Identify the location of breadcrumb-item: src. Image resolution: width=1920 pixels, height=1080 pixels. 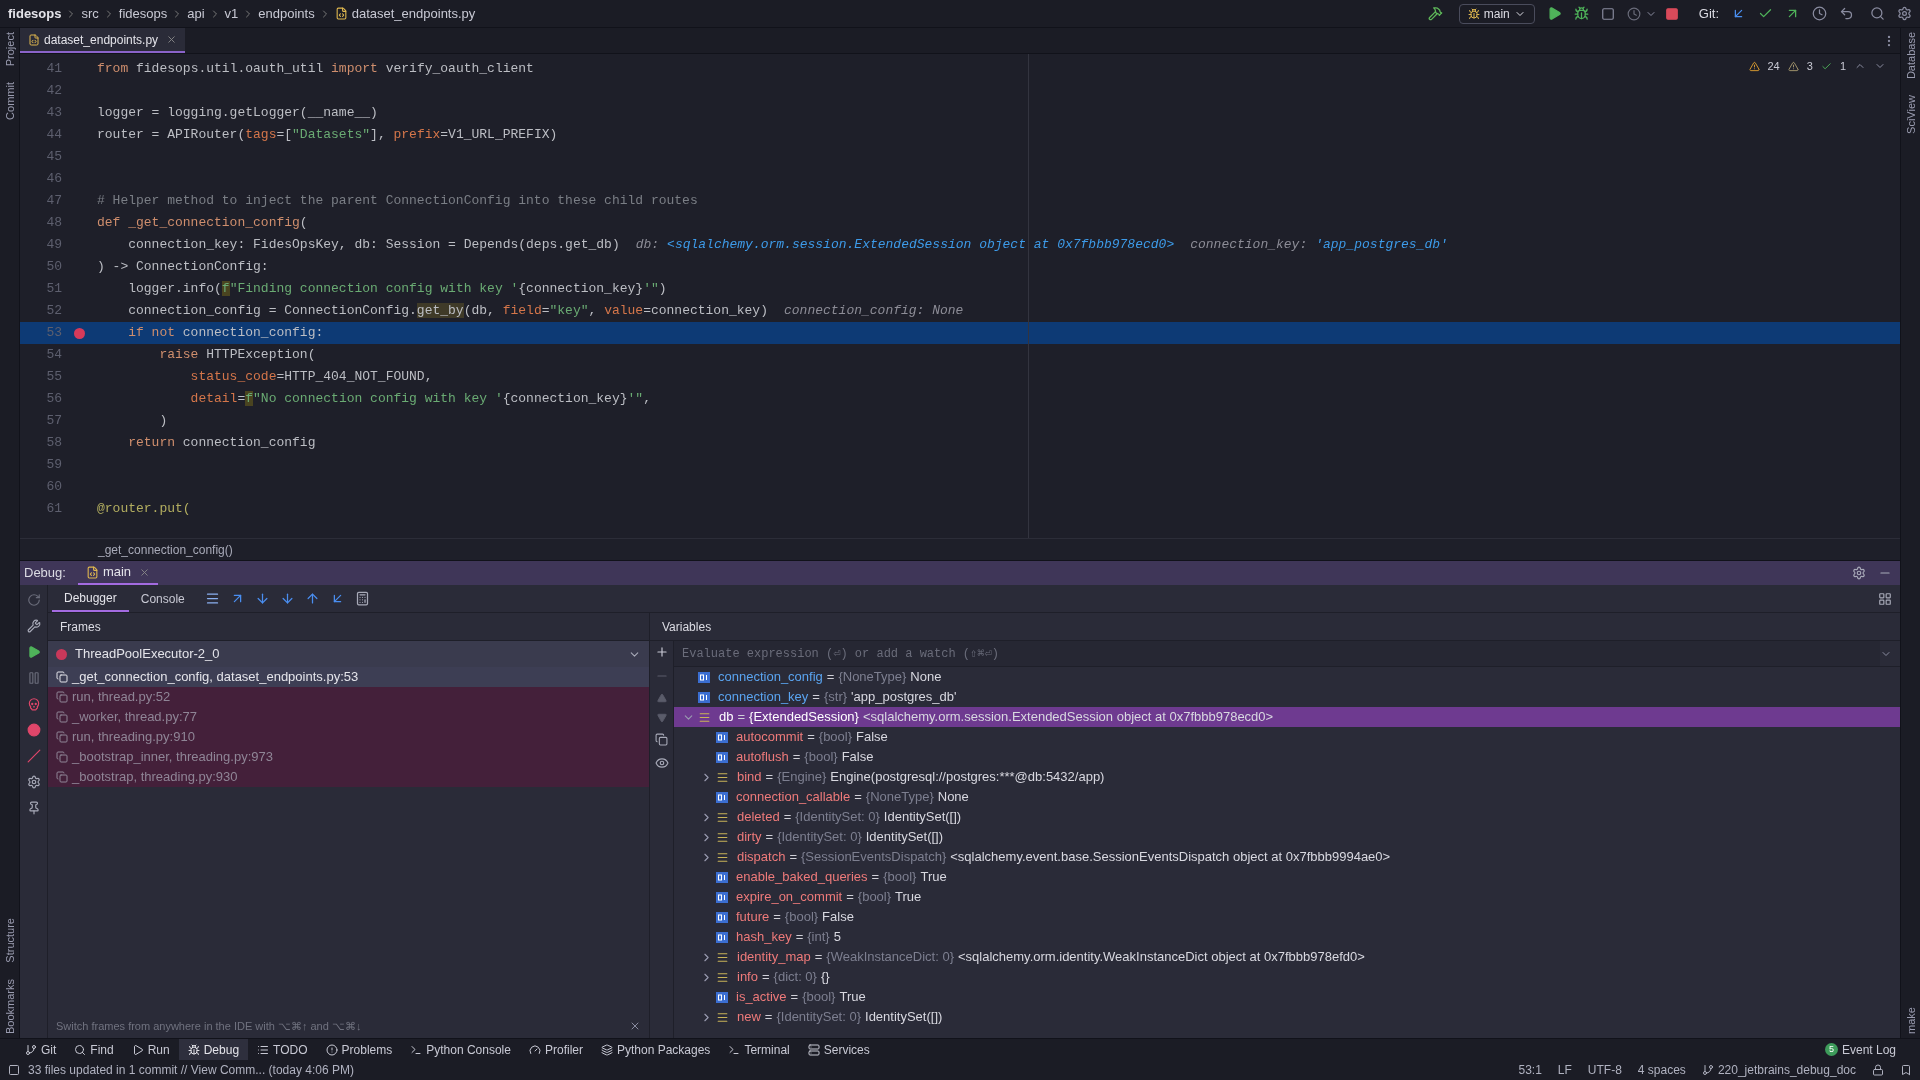
(90, 13).